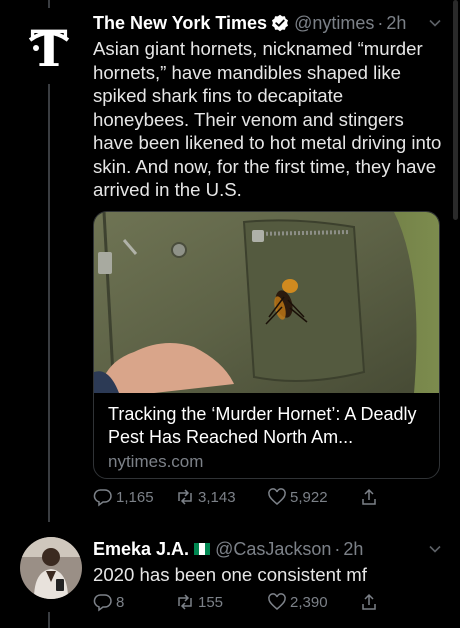 This screenshot has height=628, width=460. I want to click on like-count: 2,390, so click(309, 602).